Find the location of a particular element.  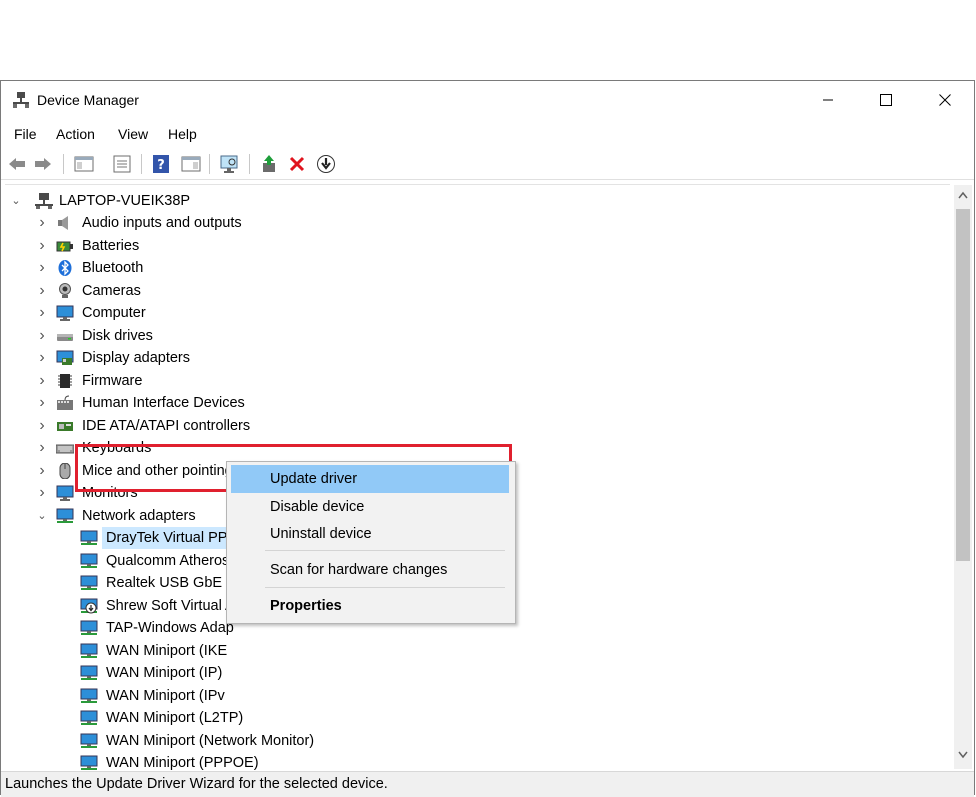

tree-root: ⌄ LAPTOP-VUEIK38P is located at coordinates (305, 201).